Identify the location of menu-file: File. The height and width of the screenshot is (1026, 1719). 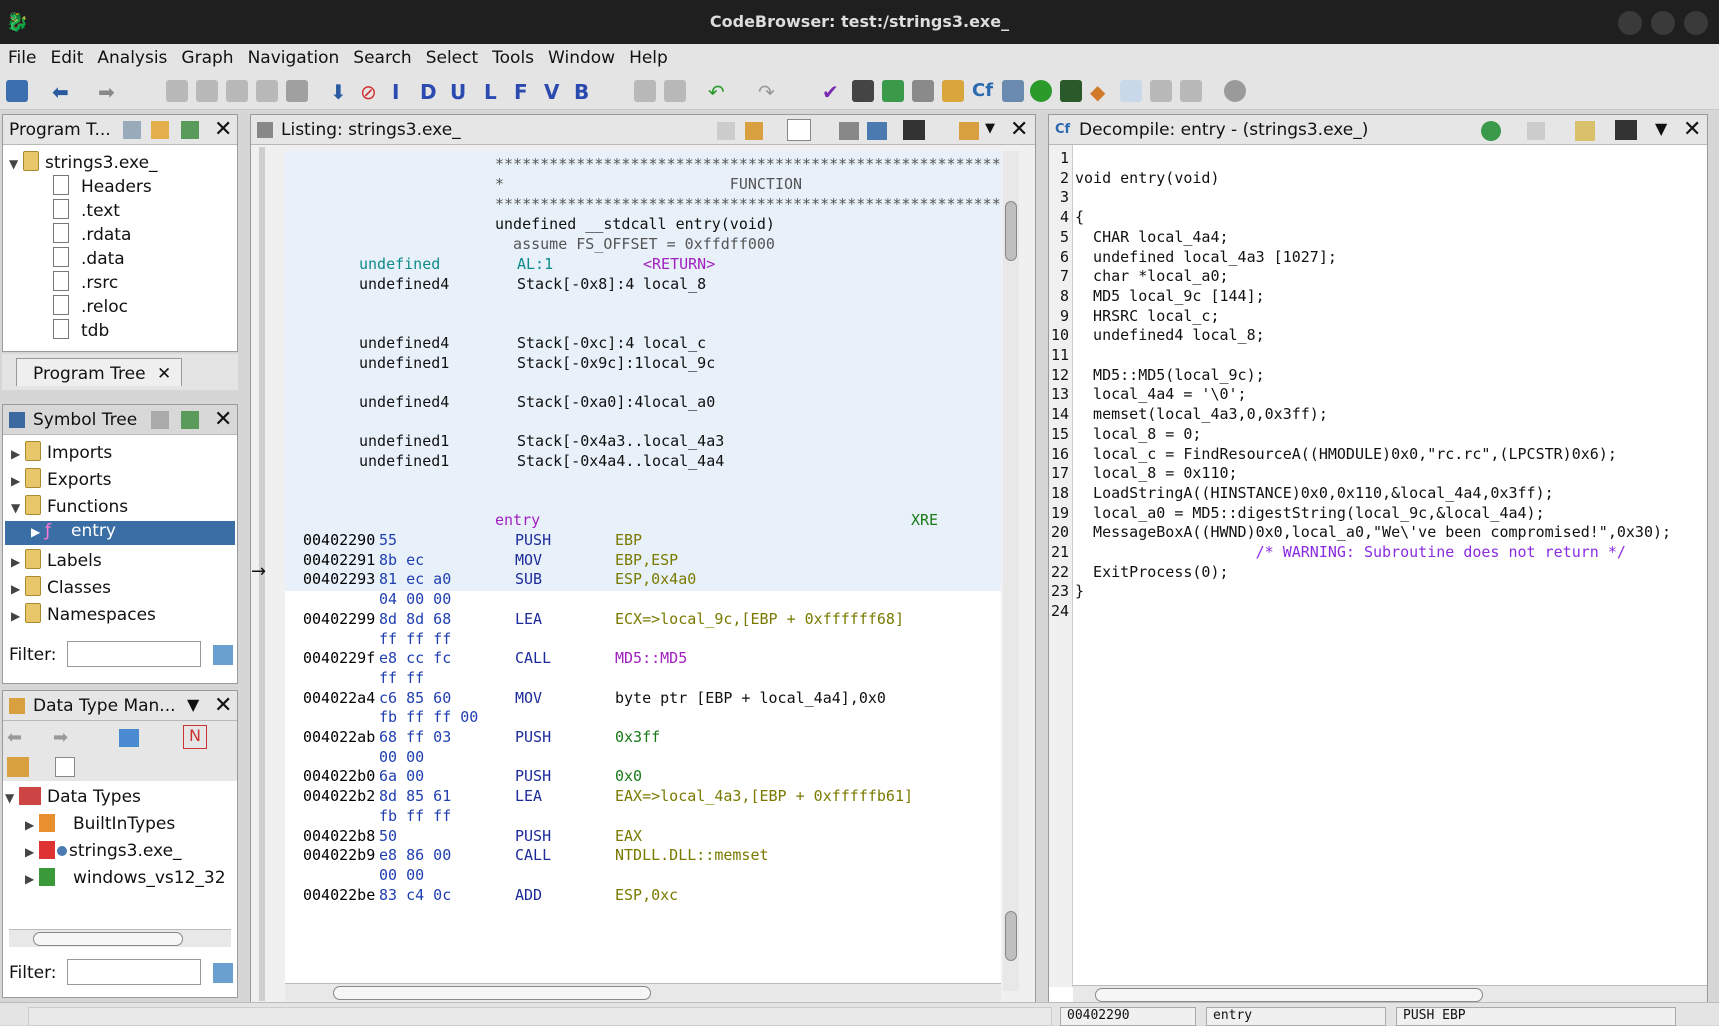
(21, 56).